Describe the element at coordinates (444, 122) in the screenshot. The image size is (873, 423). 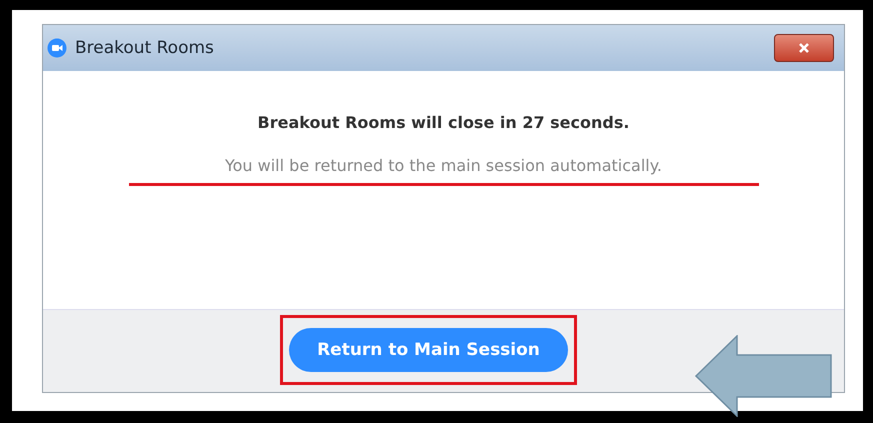
I see `message-text: Breakout Rooms will close in 27 seconds.` at that location.